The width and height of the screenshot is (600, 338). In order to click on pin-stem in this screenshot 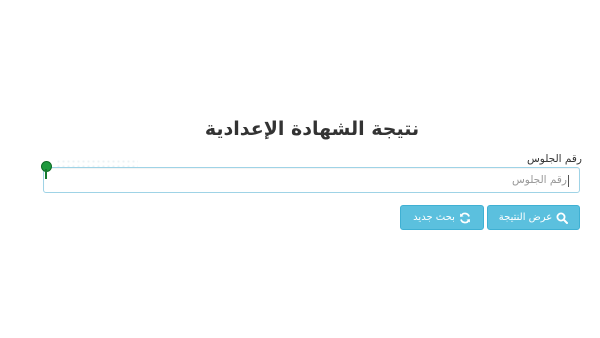, I will do `click(46, 174)`.